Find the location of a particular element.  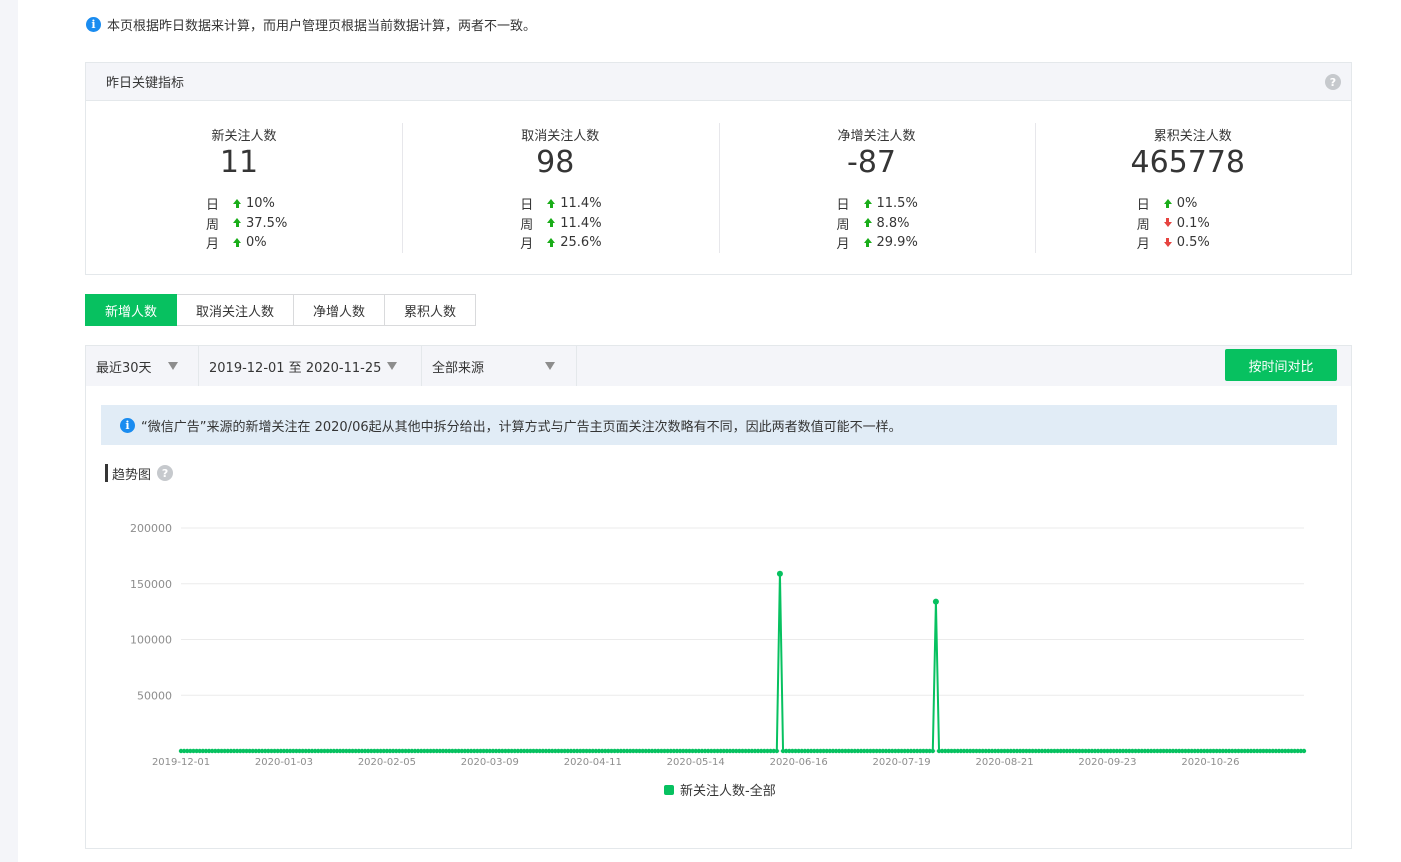

y-tick-label: 50000 is located at coordinates (154, 695).